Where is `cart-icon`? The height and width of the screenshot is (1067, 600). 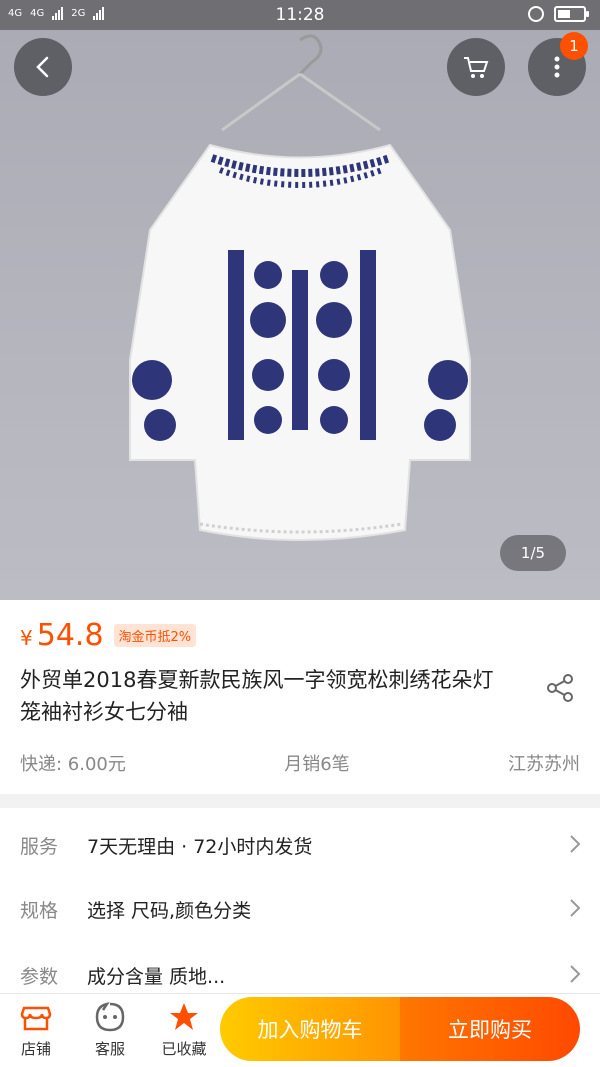
cart-icon is located at coordinates (476, 67).